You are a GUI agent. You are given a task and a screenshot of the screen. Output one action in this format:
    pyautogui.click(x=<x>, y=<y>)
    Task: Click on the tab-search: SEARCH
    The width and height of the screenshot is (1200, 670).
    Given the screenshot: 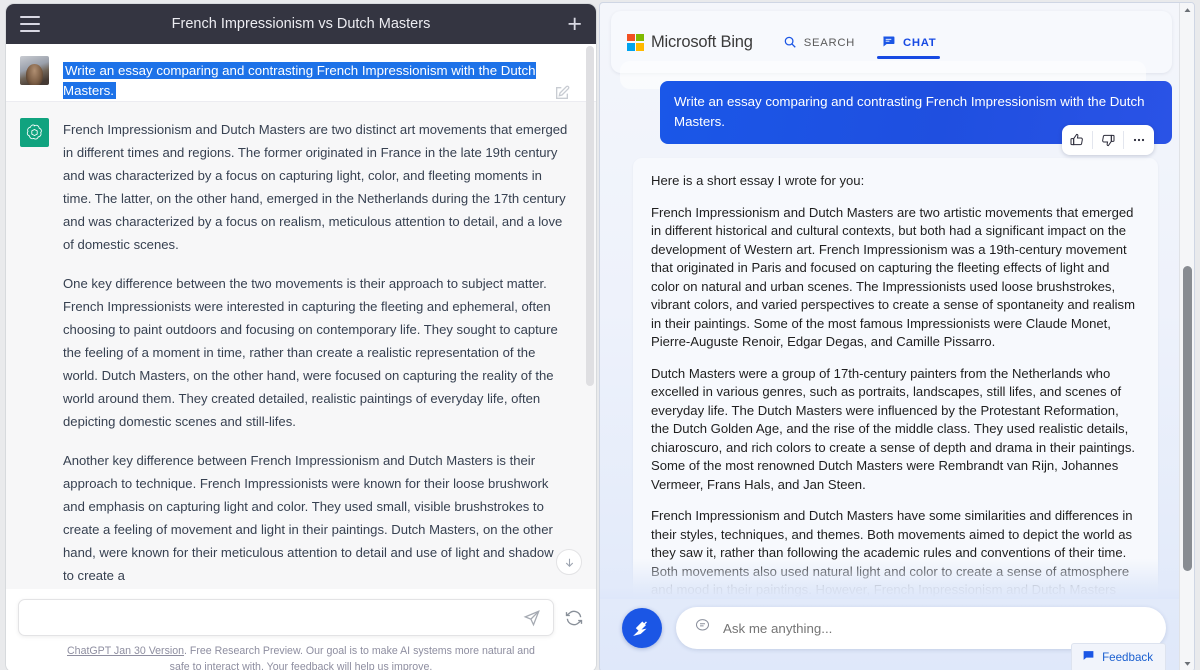 What is the action you would take?
    pyautogui.click(x=819, y=42)
    